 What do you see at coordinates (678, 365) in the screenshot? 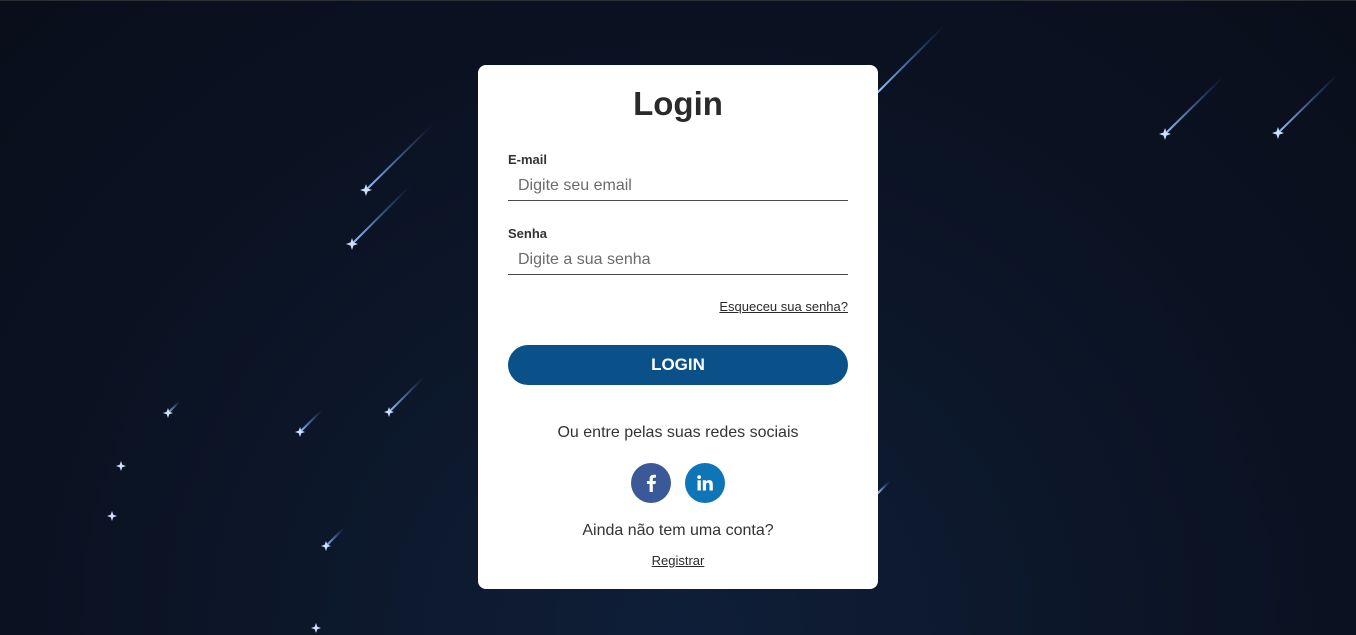
I see `login-button: LOGIN` at bounding box center [678, 365].